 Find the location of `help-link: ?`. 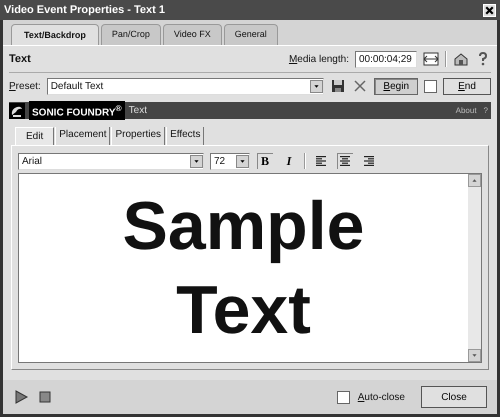

help-link: ? is located at coordinates (486, 110).